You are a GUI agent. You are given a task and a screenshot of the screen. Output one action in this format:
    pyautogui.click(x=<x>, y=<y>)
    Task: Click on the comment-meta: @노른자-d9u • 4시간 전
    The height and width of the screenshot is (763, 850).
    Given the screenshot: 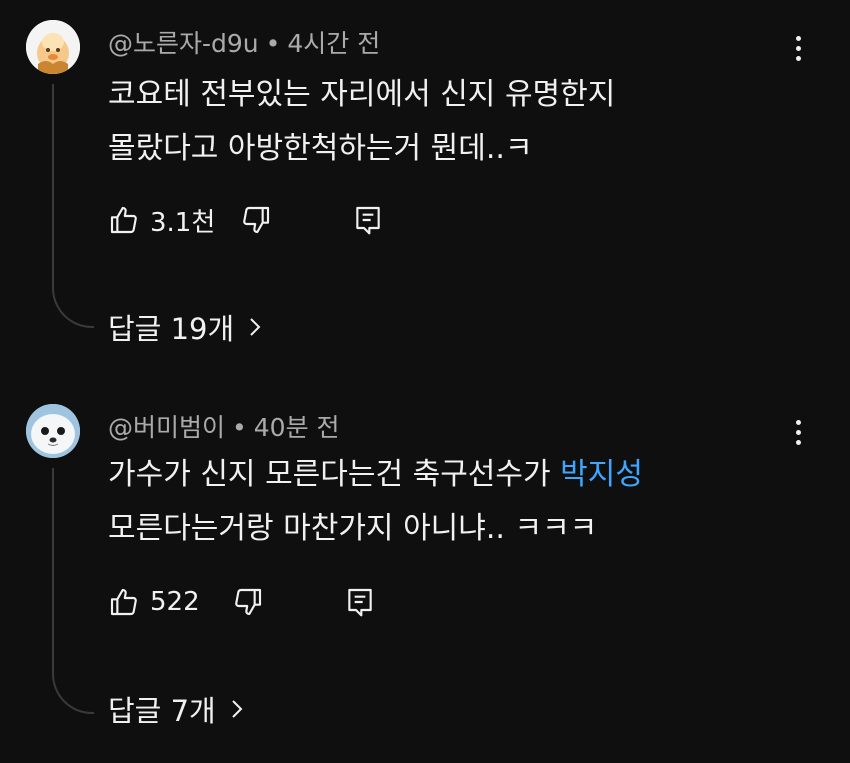 What is the action you would take?
    pyautogui.click(x=244, y=42)
    